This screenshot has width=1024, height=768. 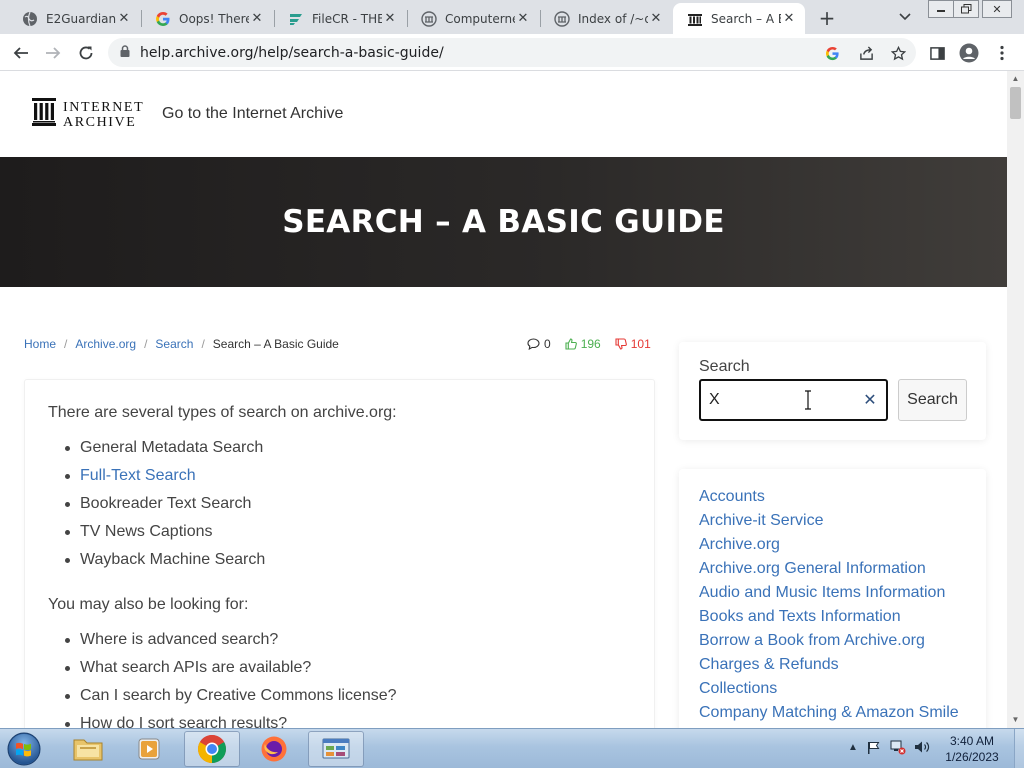 What do you see at coordinates (539, 344) in the screenshot?
I see `comment-count: 0` at bounding box center [539, 344].